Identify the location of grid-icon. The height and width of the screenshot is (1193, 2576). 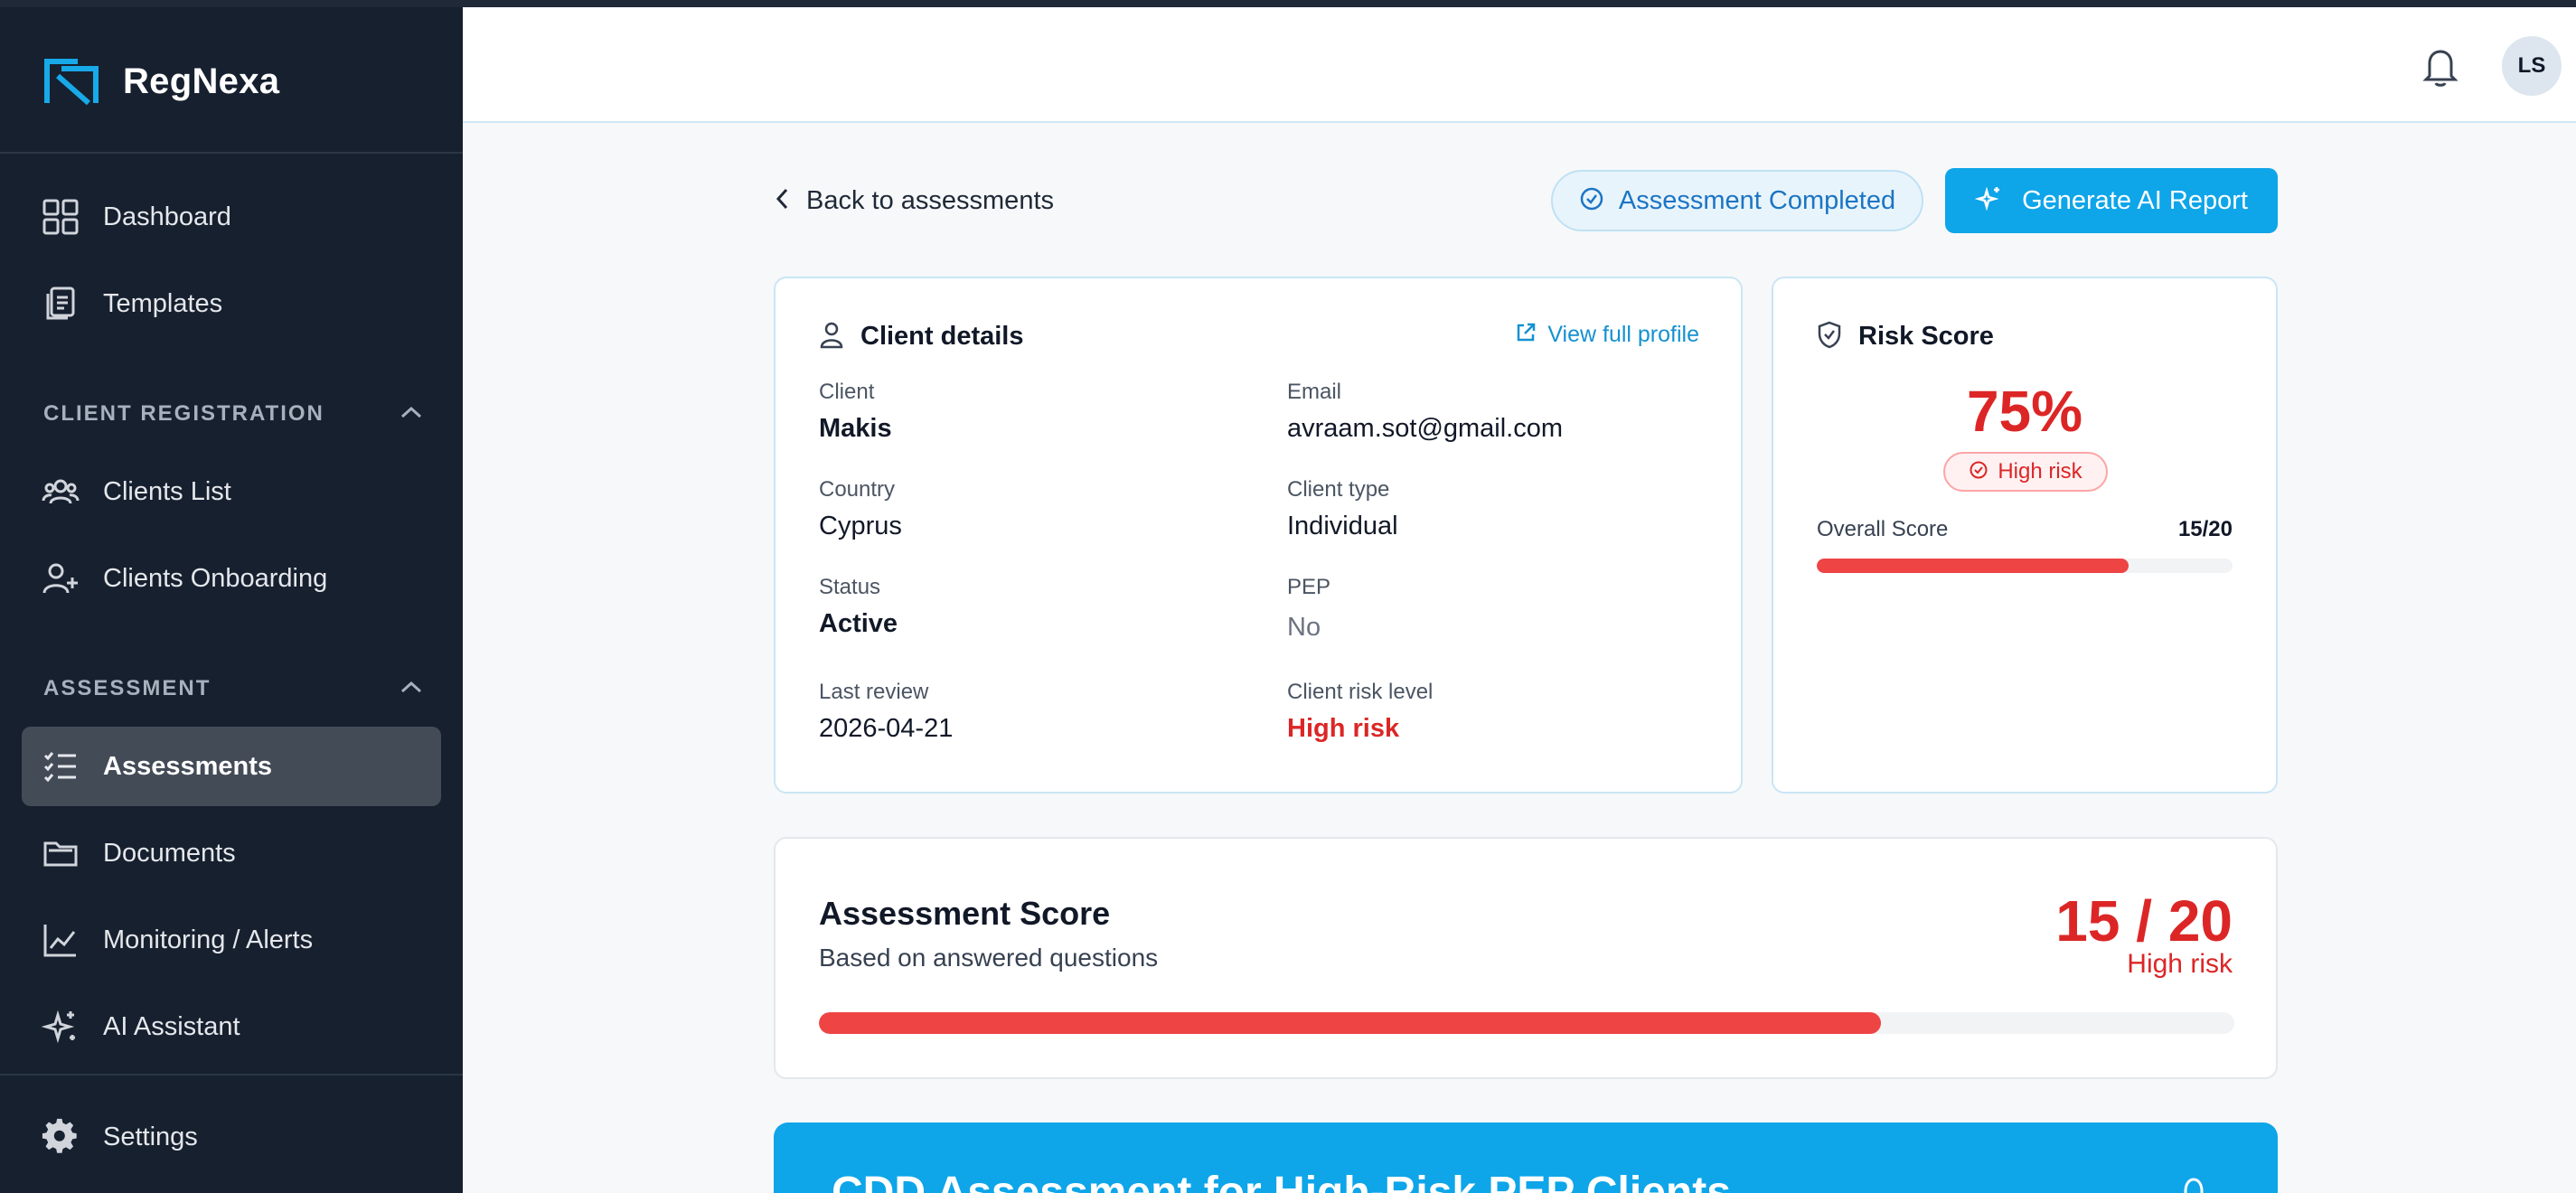
(61, 217).